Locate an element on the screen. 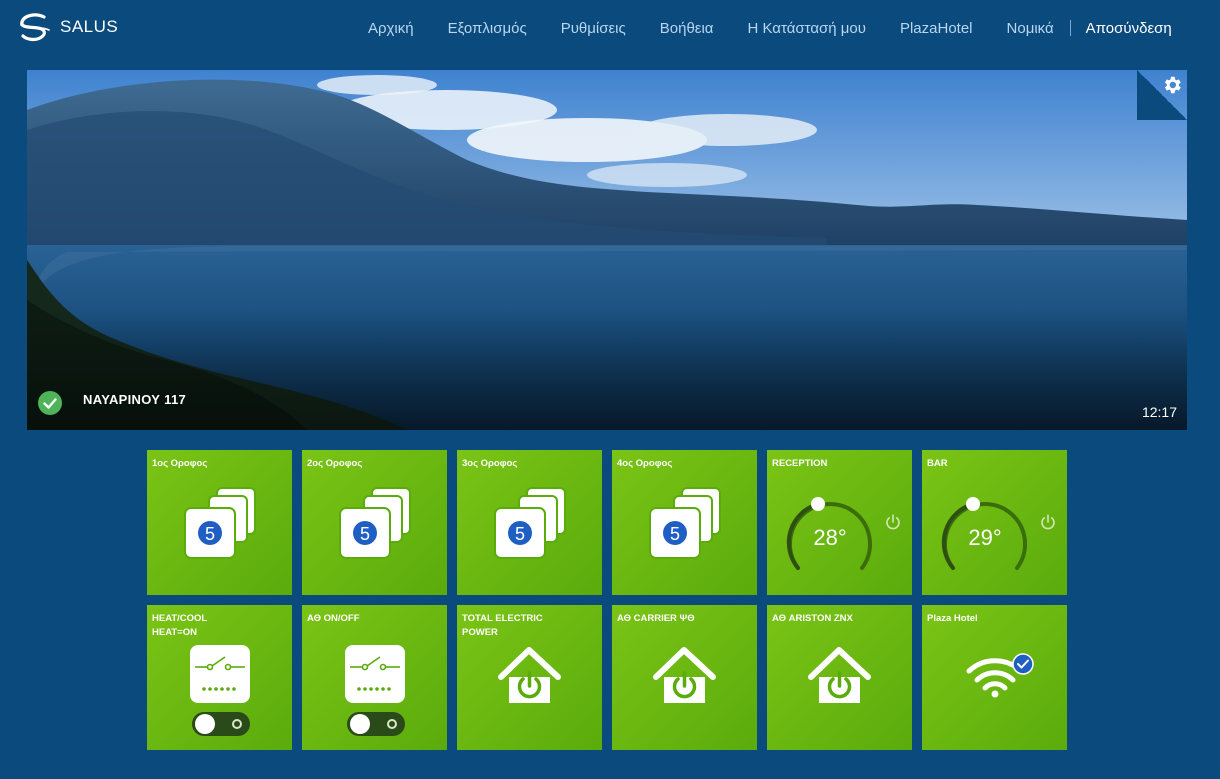  tile-ac-carrier: ΑΘ CARRIER ΨΘ is located at coordinates (684, 677).